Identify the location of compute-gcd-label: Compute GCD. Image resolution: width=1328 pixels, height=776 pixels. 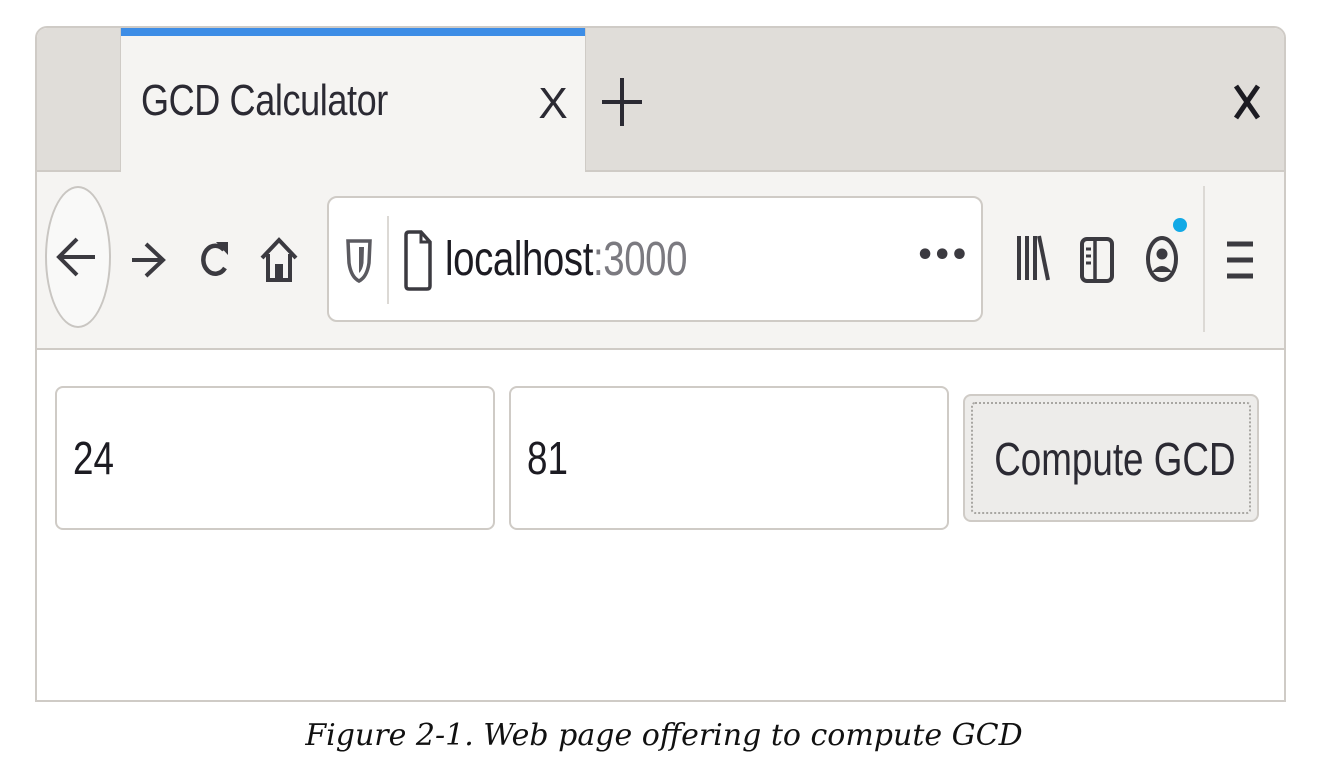
(1115, 459).